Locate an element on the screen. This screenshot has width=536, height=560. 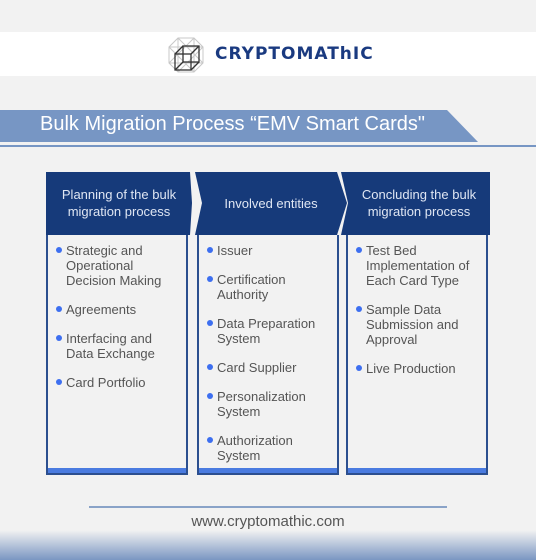
item-text: Sample Data Submission and Approval is located at coordinates (412, 324).